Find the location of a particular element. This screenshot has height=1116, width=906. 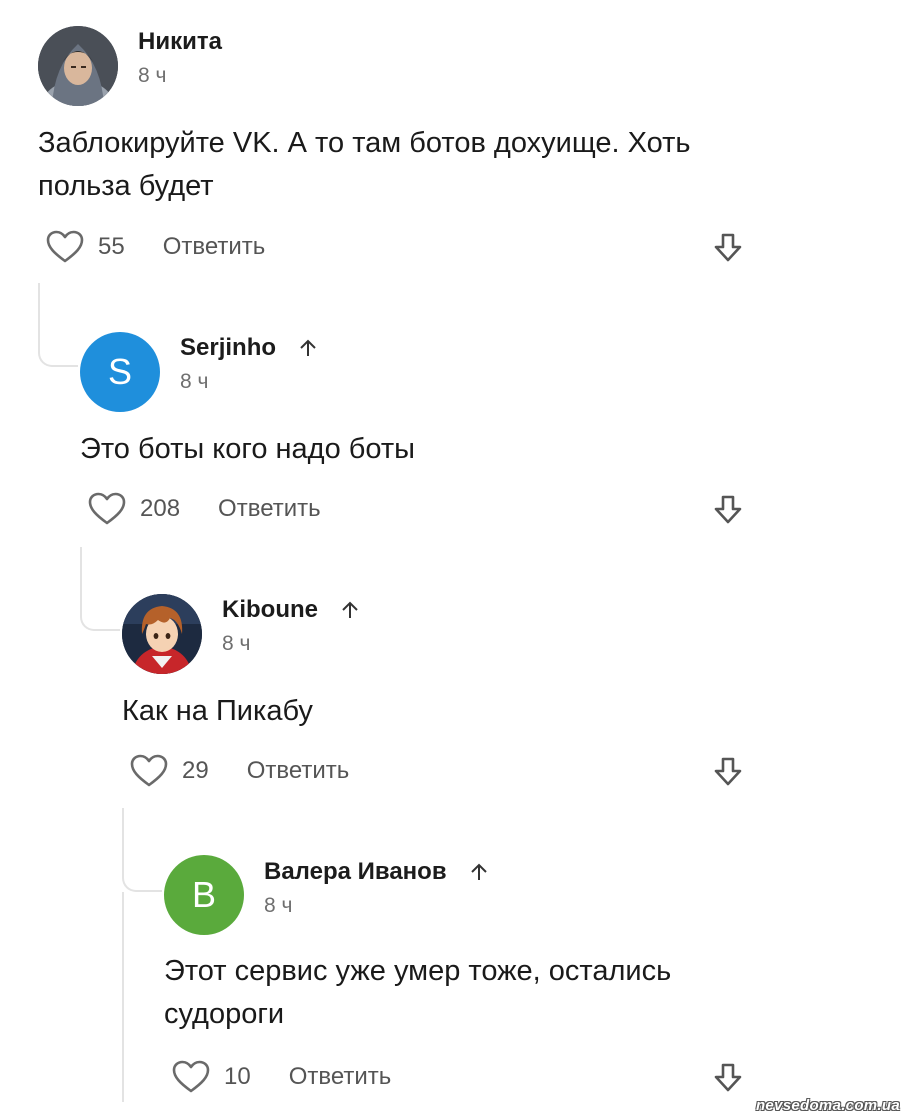

comment-text: Это боты кого надо боты is located at coordinates (248, 449).